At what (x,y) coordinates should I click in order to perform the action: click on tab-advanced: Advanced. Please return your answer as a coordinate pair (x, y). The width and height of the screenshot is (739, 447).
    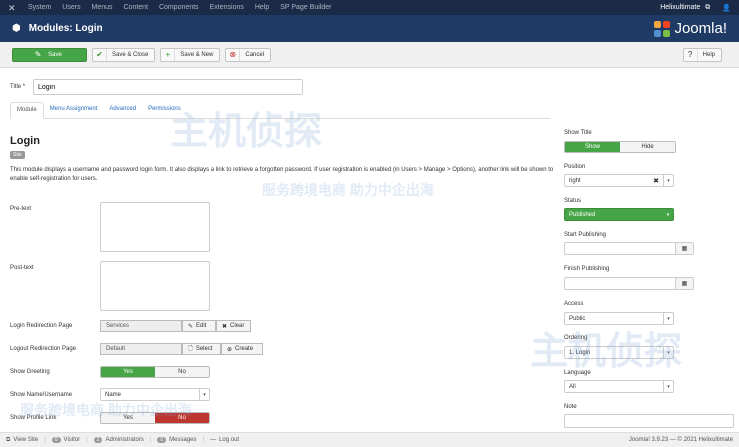
    Looking at the image, I should click on (122, 110).